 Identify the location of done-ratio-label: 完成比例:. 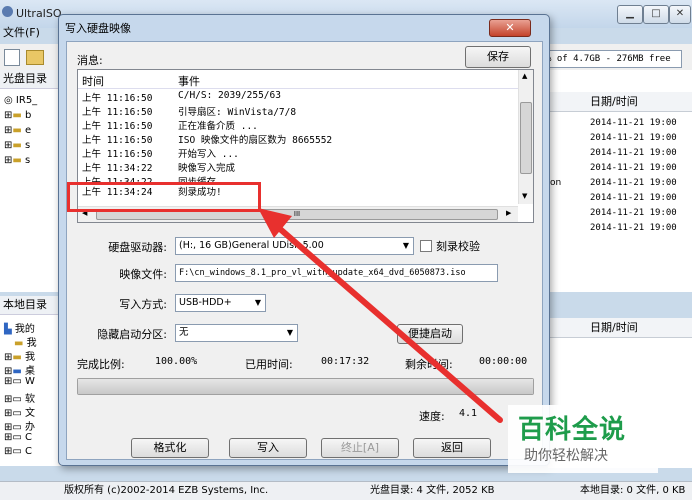
(101, 364).